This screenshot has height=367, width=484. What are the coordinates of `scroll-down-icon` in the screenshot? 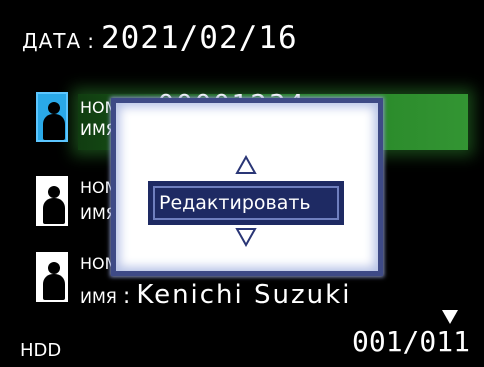 It's located at (450, 317).